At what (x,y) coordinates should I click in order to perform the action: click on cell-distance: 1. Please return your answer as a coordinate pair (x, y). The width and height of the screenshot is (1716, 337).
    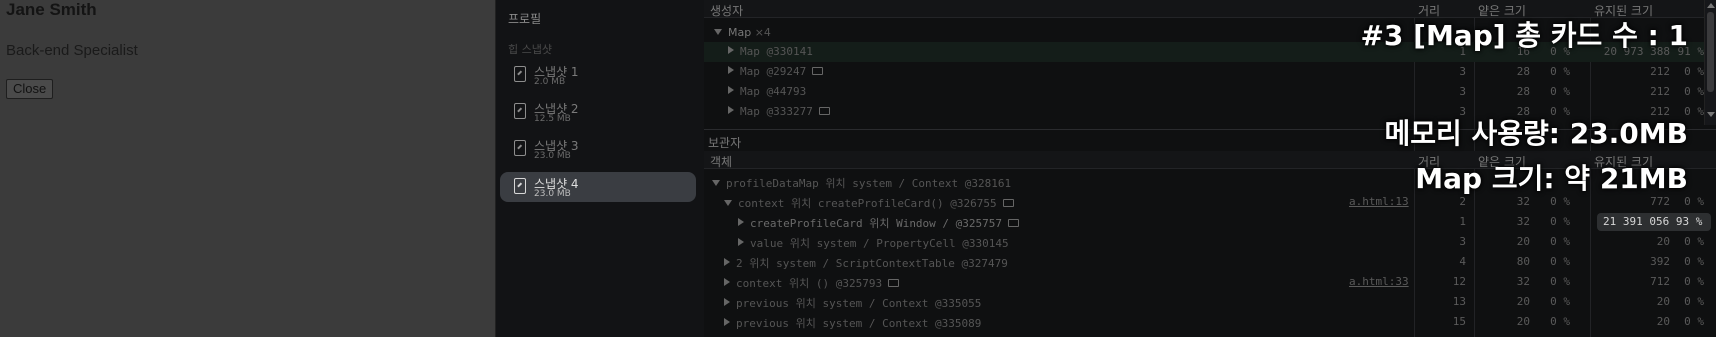
    Looking at the image, I should click on (1462, 221).